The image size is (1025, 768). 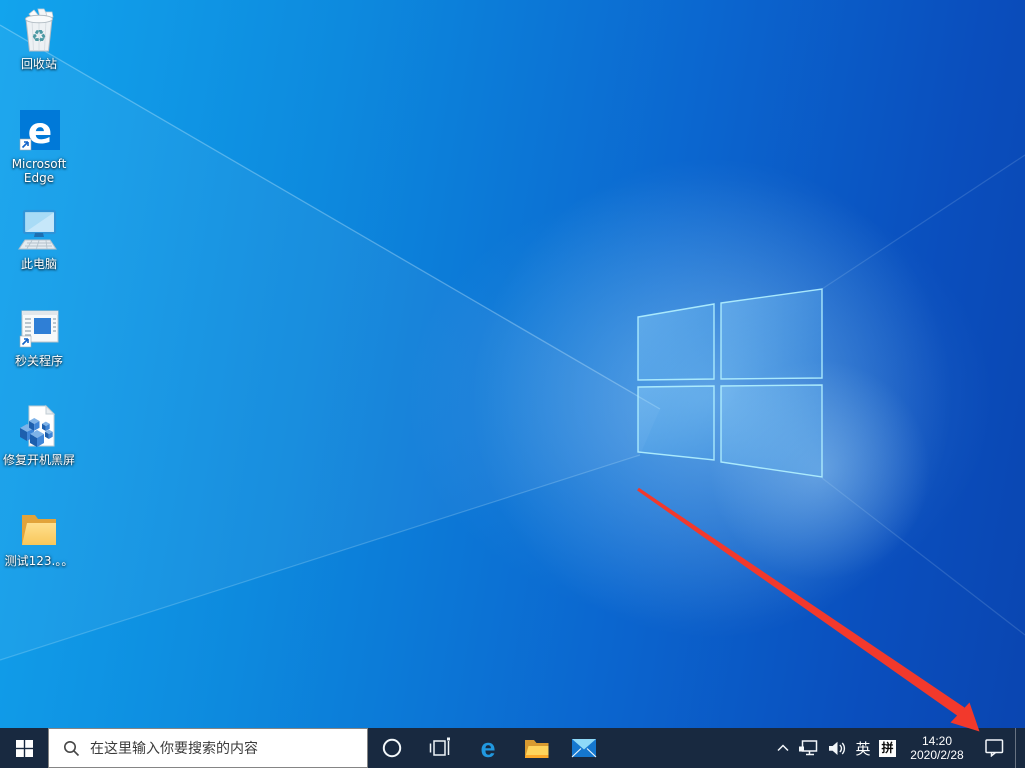 I want to click on start-button, so click(x=24, y=748).